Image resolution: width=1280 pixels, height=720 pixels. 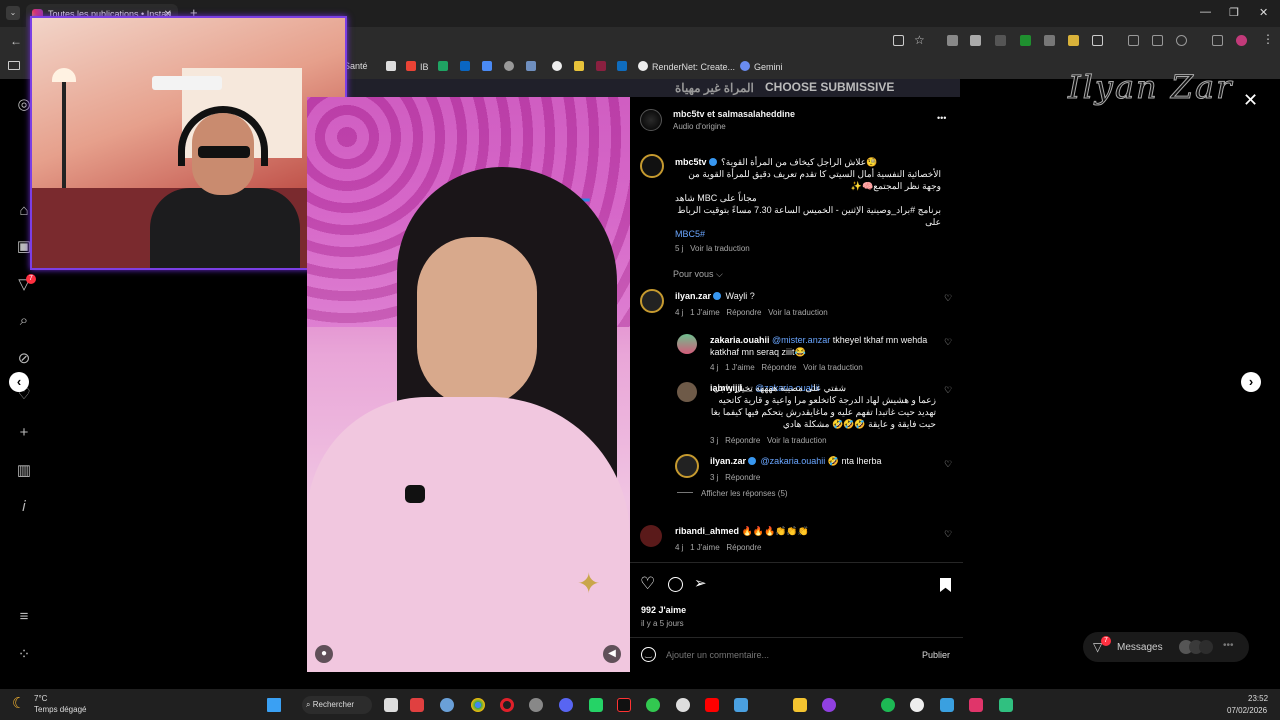 I want to click on prev-post-arrow: ‹, so click(x=19, y=382).